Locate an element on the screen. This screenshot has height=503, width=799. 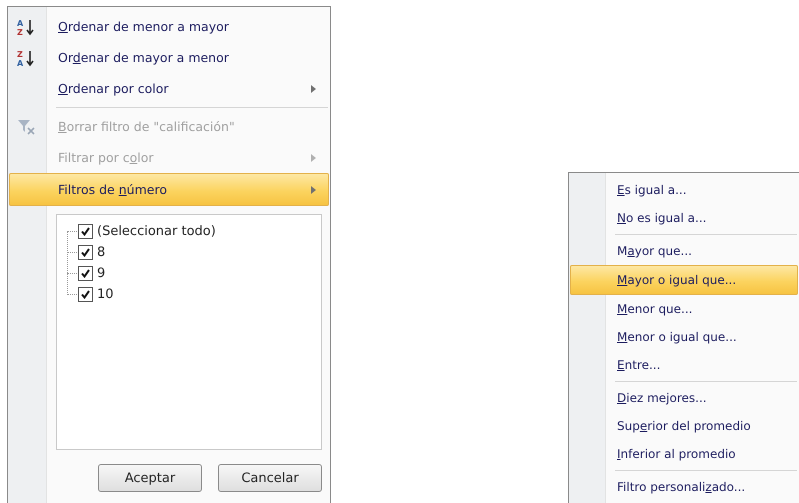
checkbox-label: 10 is located at coordinates (105, 294).